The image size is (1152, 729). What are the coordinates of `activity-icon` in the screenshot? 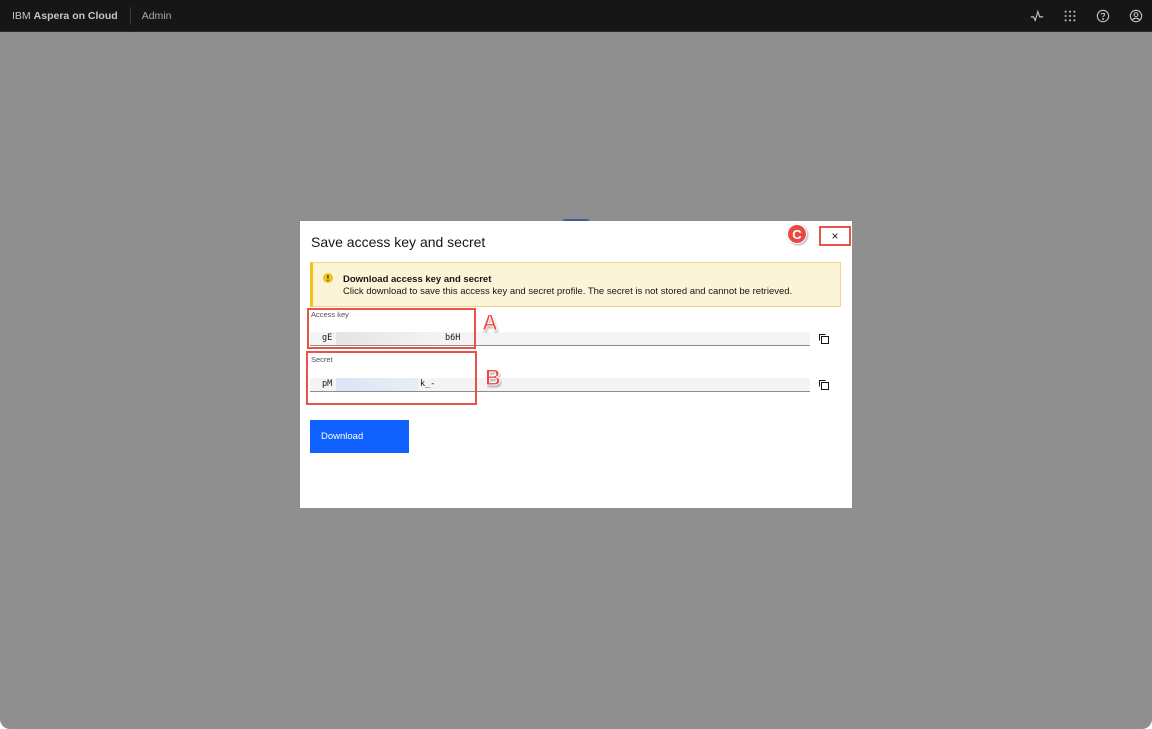 It's located at (1036, 15).